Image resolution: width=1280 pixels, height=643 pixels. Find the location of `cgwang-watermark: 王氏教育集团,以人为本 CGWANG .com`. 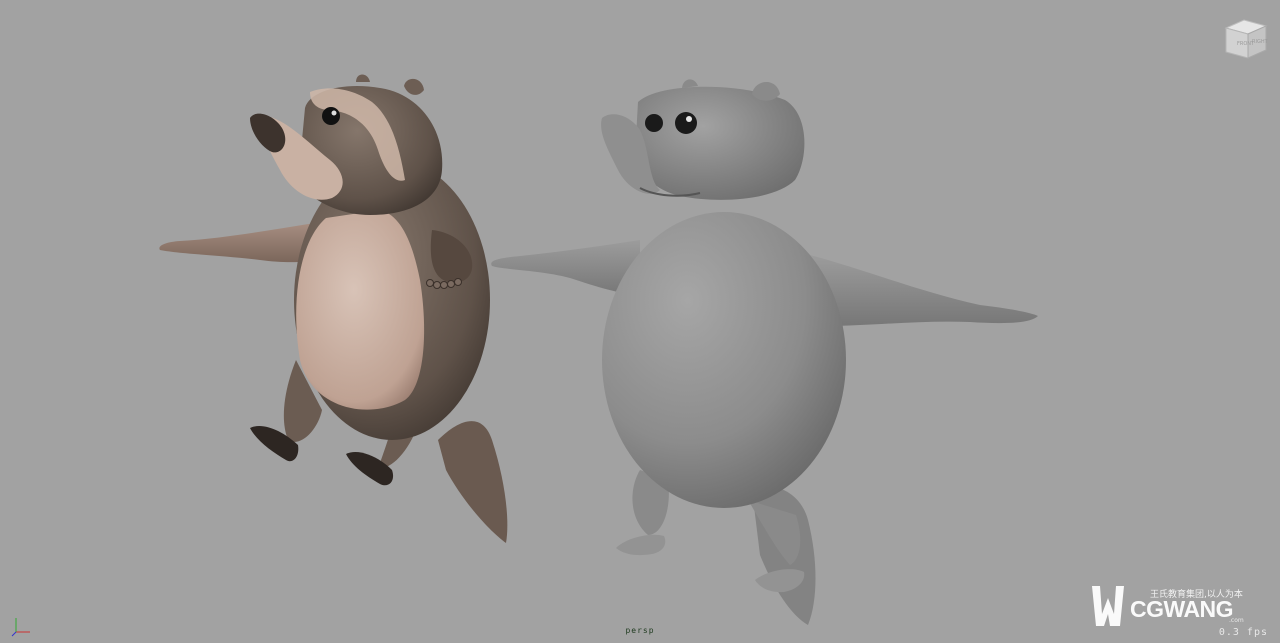

cgwang-watermark: 王氏教育集团,以人为本 CGWANG .com is located at coordinates (1170, 606).